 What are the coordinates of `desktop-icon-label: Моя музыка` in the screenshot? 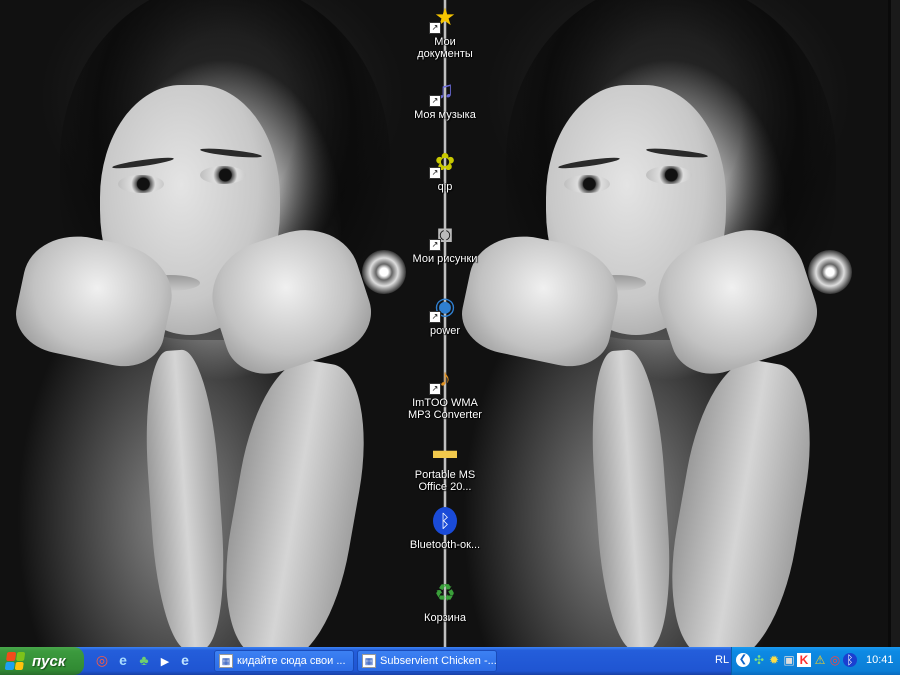 It's located at (445, 115).